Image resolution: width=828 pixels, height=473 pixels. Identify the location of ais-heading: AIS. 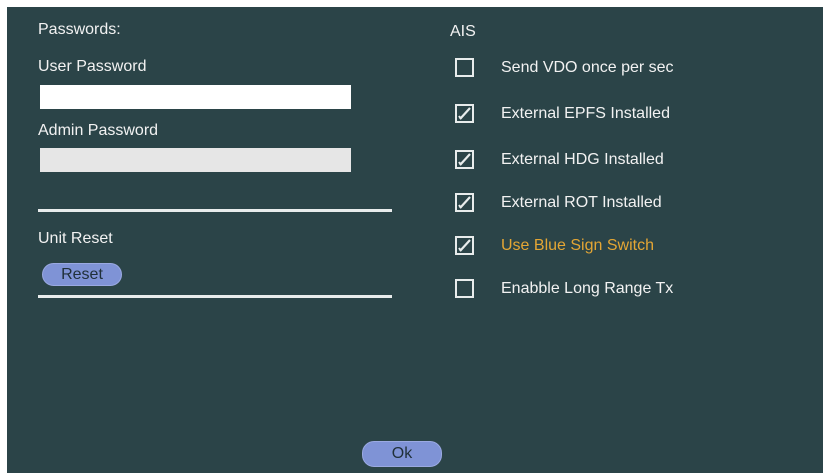
(463, 31).